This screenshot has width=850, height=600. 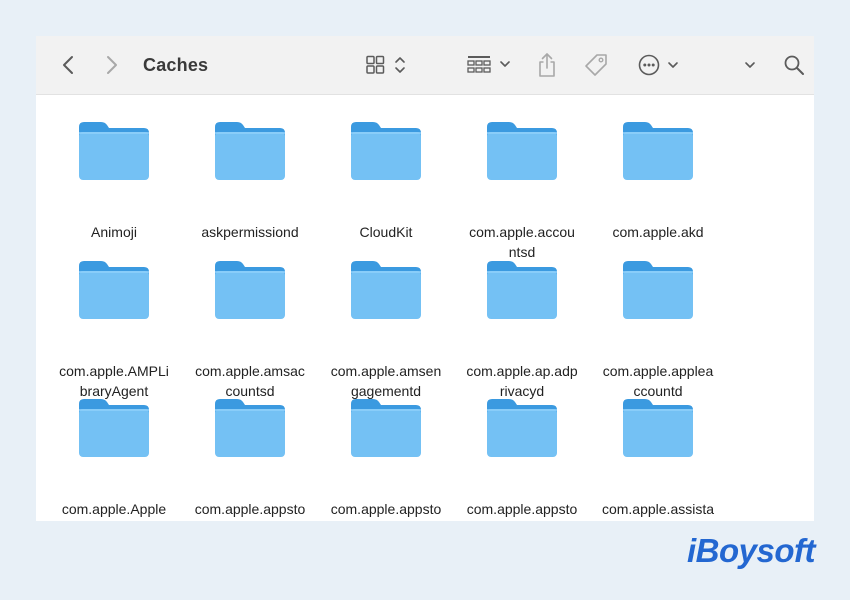 I want to click on chevron-right-icon, so click(x=112, y=65).